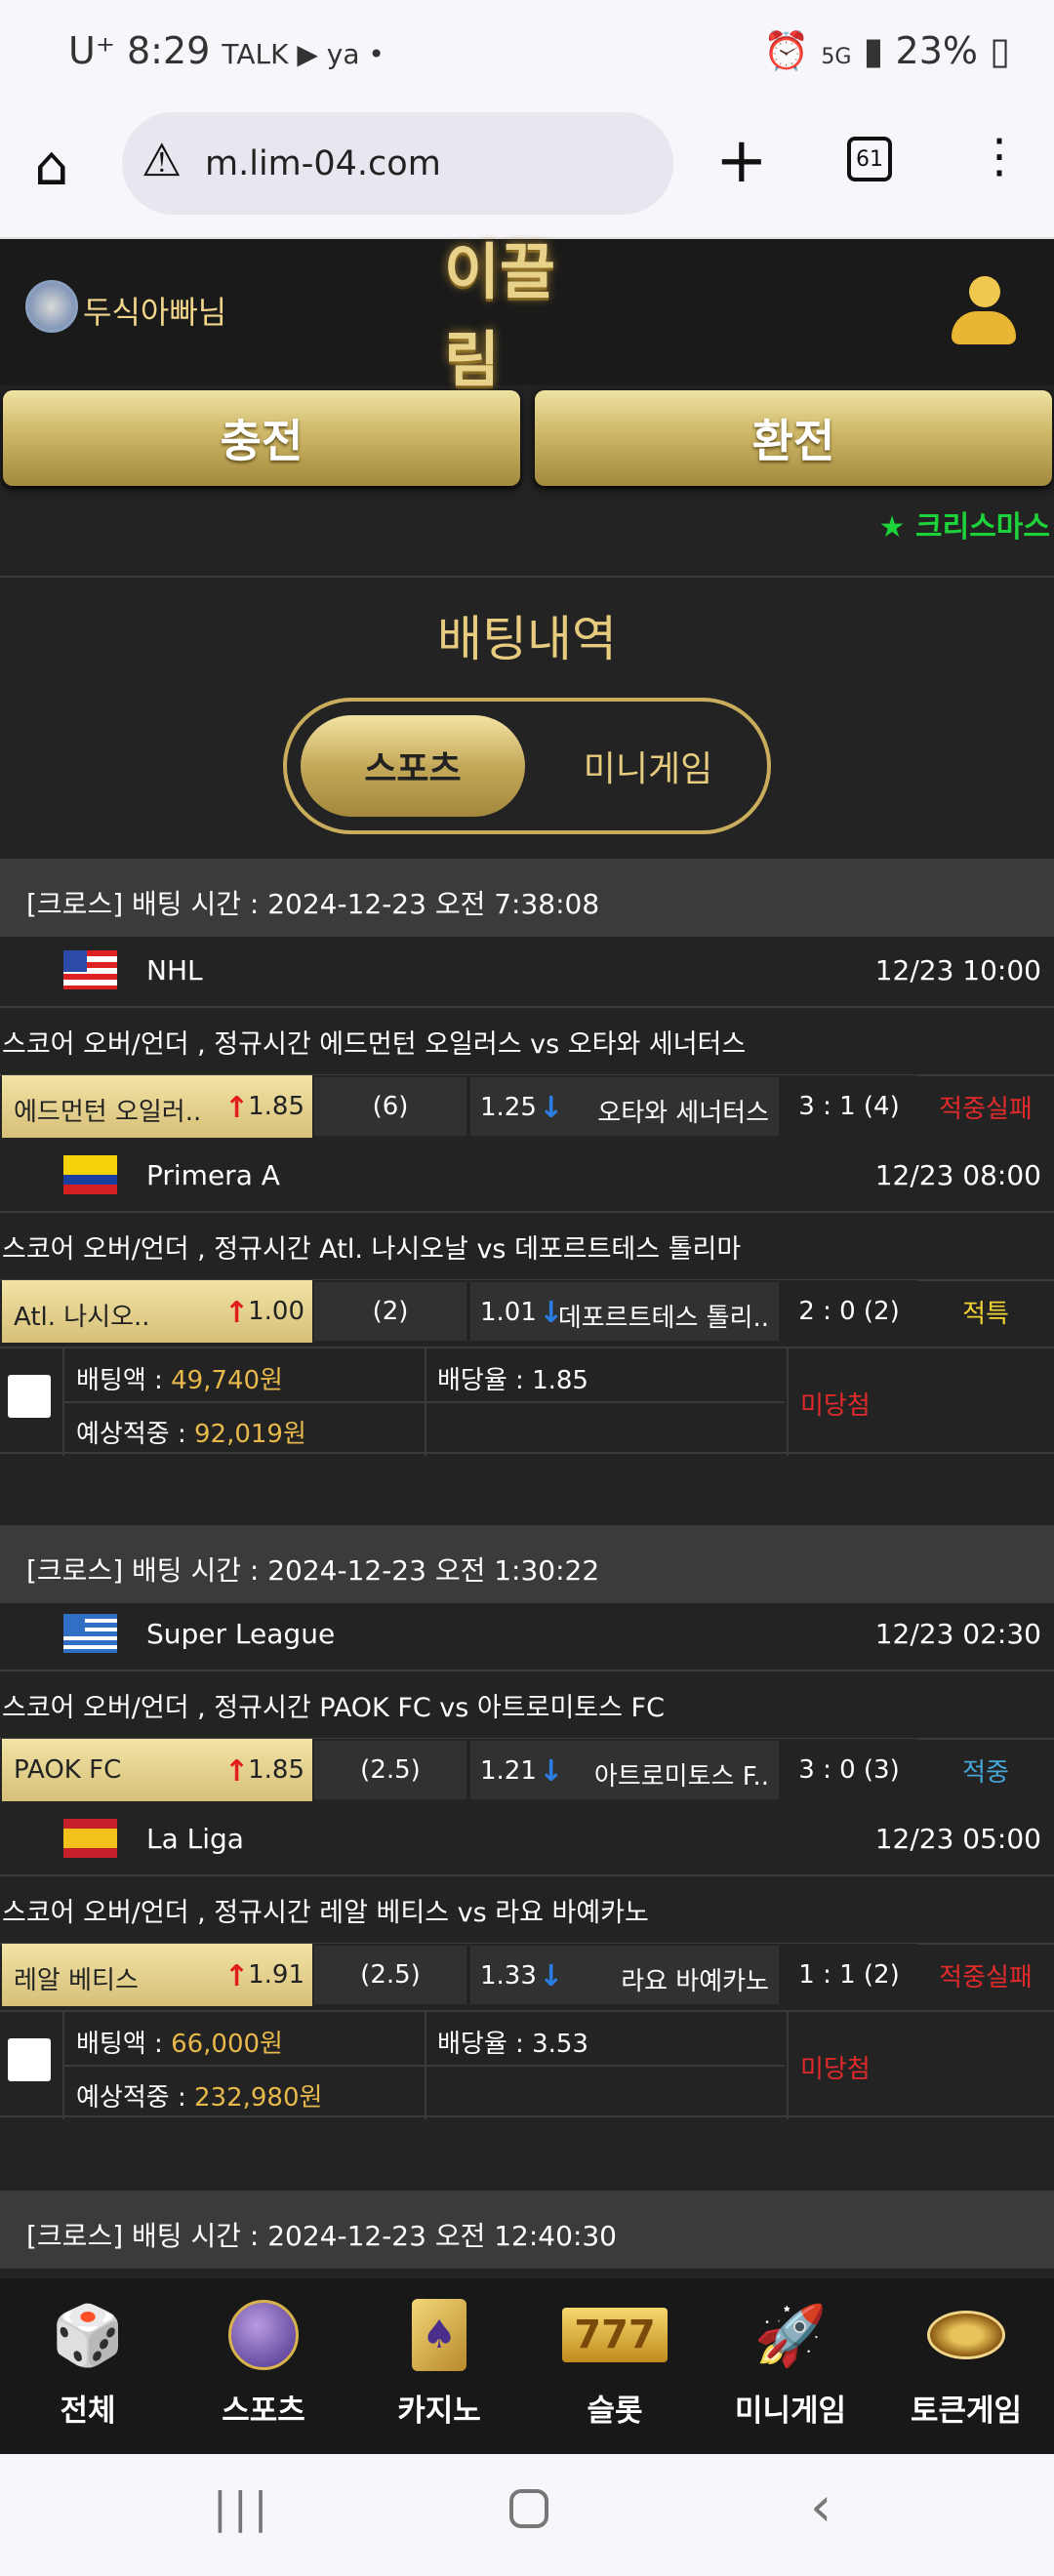 The width and height of the screenshot is (1054, 2576). What do you see at coordinates (390, 1106) in the screenshot?
I see `line-value: (6)` at bounding box center [390, 1106].